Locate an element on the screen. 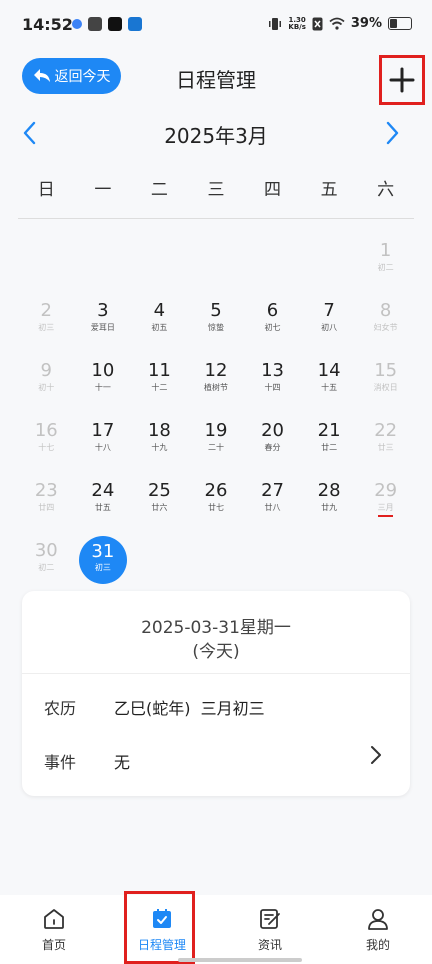 The image size is (432, 964). status-right: 1.30 KB/s 39% is located at coordinates (340, 23).